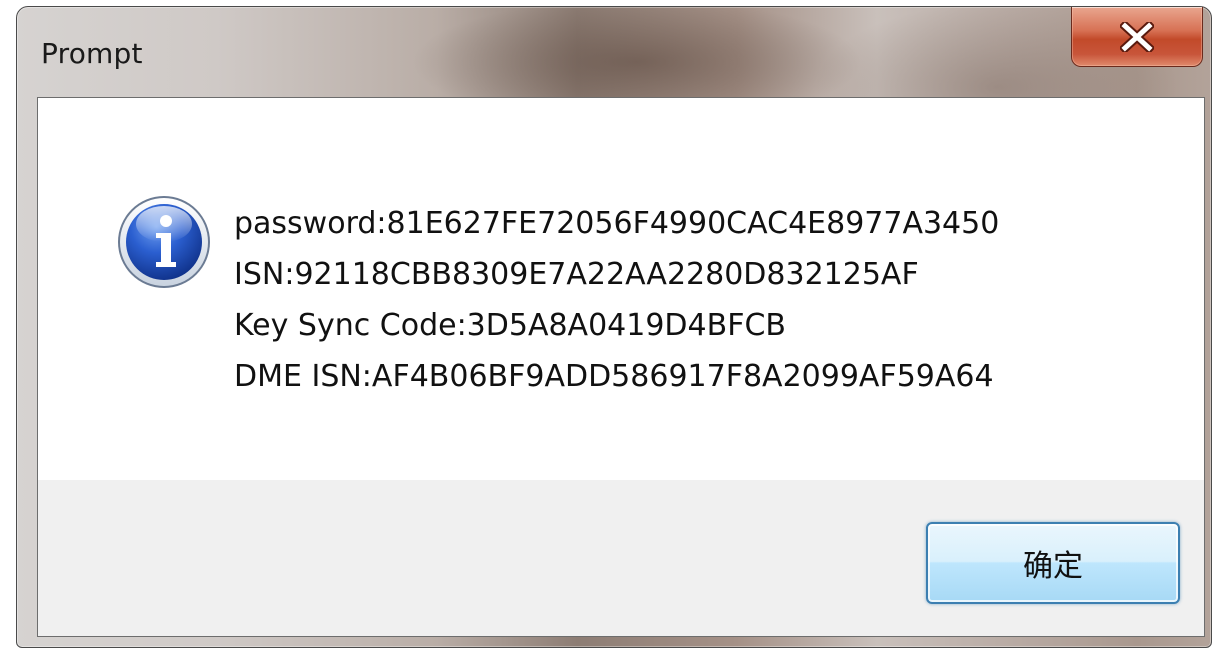 The image size is (1222, 658). I want to click on close-button, so click(1137, 37).